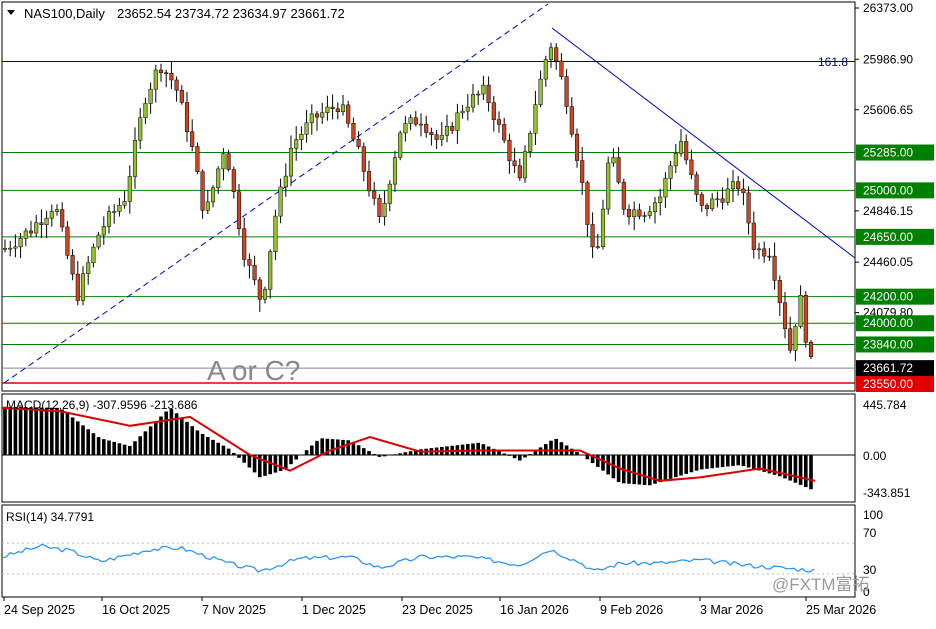 This screenshot has height=629, width=936. Describe the element at coordinates (875, 456) in the screenshot. I see `macd-tick-zero: 0.00` at that location.